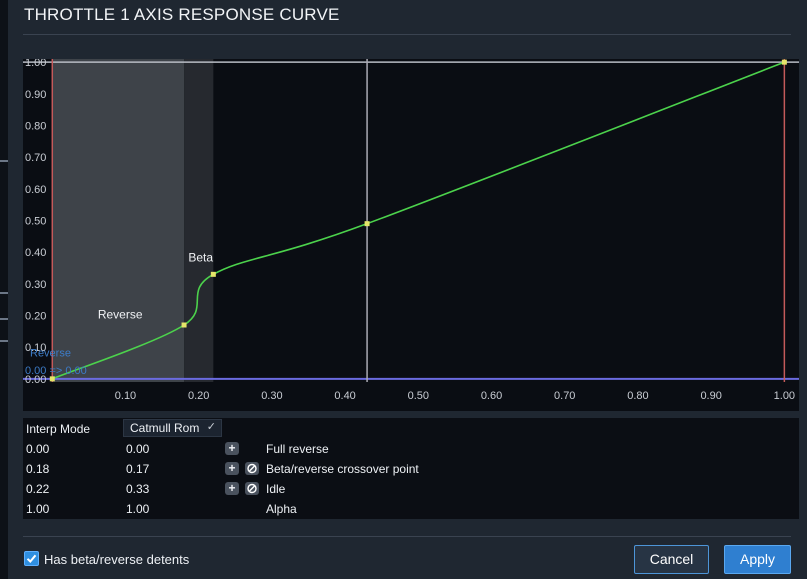 This screenshot has width=807, height=579. I want to click on row-x-value: 1.00, so click(37, 509).